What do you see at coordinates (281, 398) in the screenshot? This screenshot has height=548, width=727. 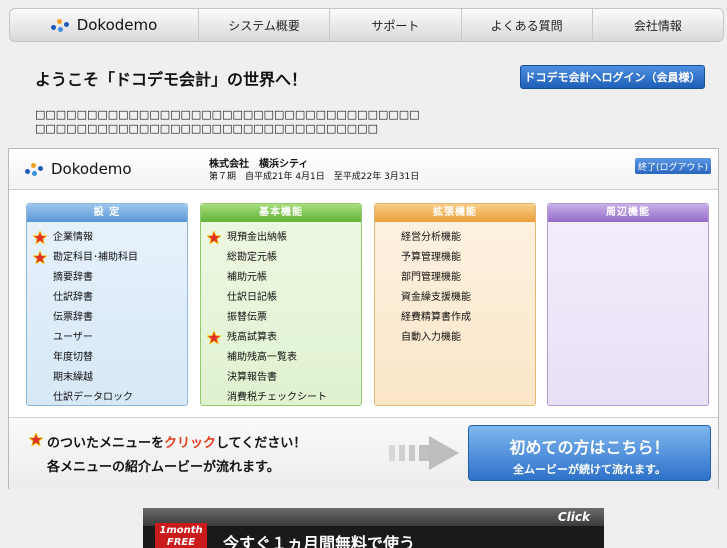 I see `menu-item: 消費税チェックシート` at bounding box center [281, 398].